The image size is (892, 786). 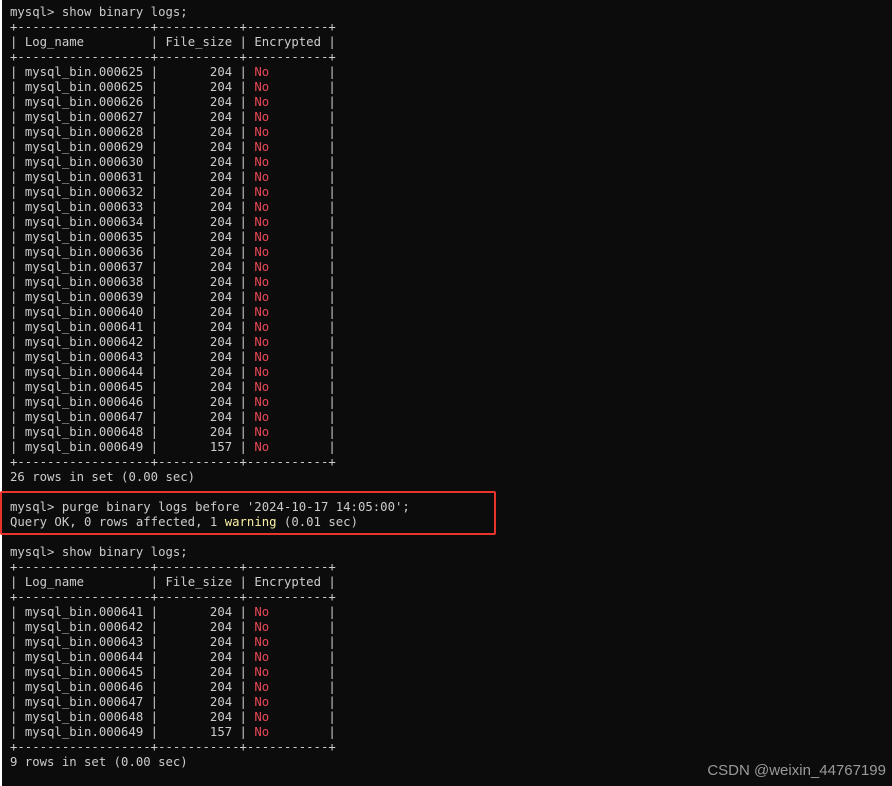 What do you see at coordinates (173, 102) in the screenshot?
I see `table-row: | mysql_bin.000626 | 204 | No |` at bounding box center [173, 102].